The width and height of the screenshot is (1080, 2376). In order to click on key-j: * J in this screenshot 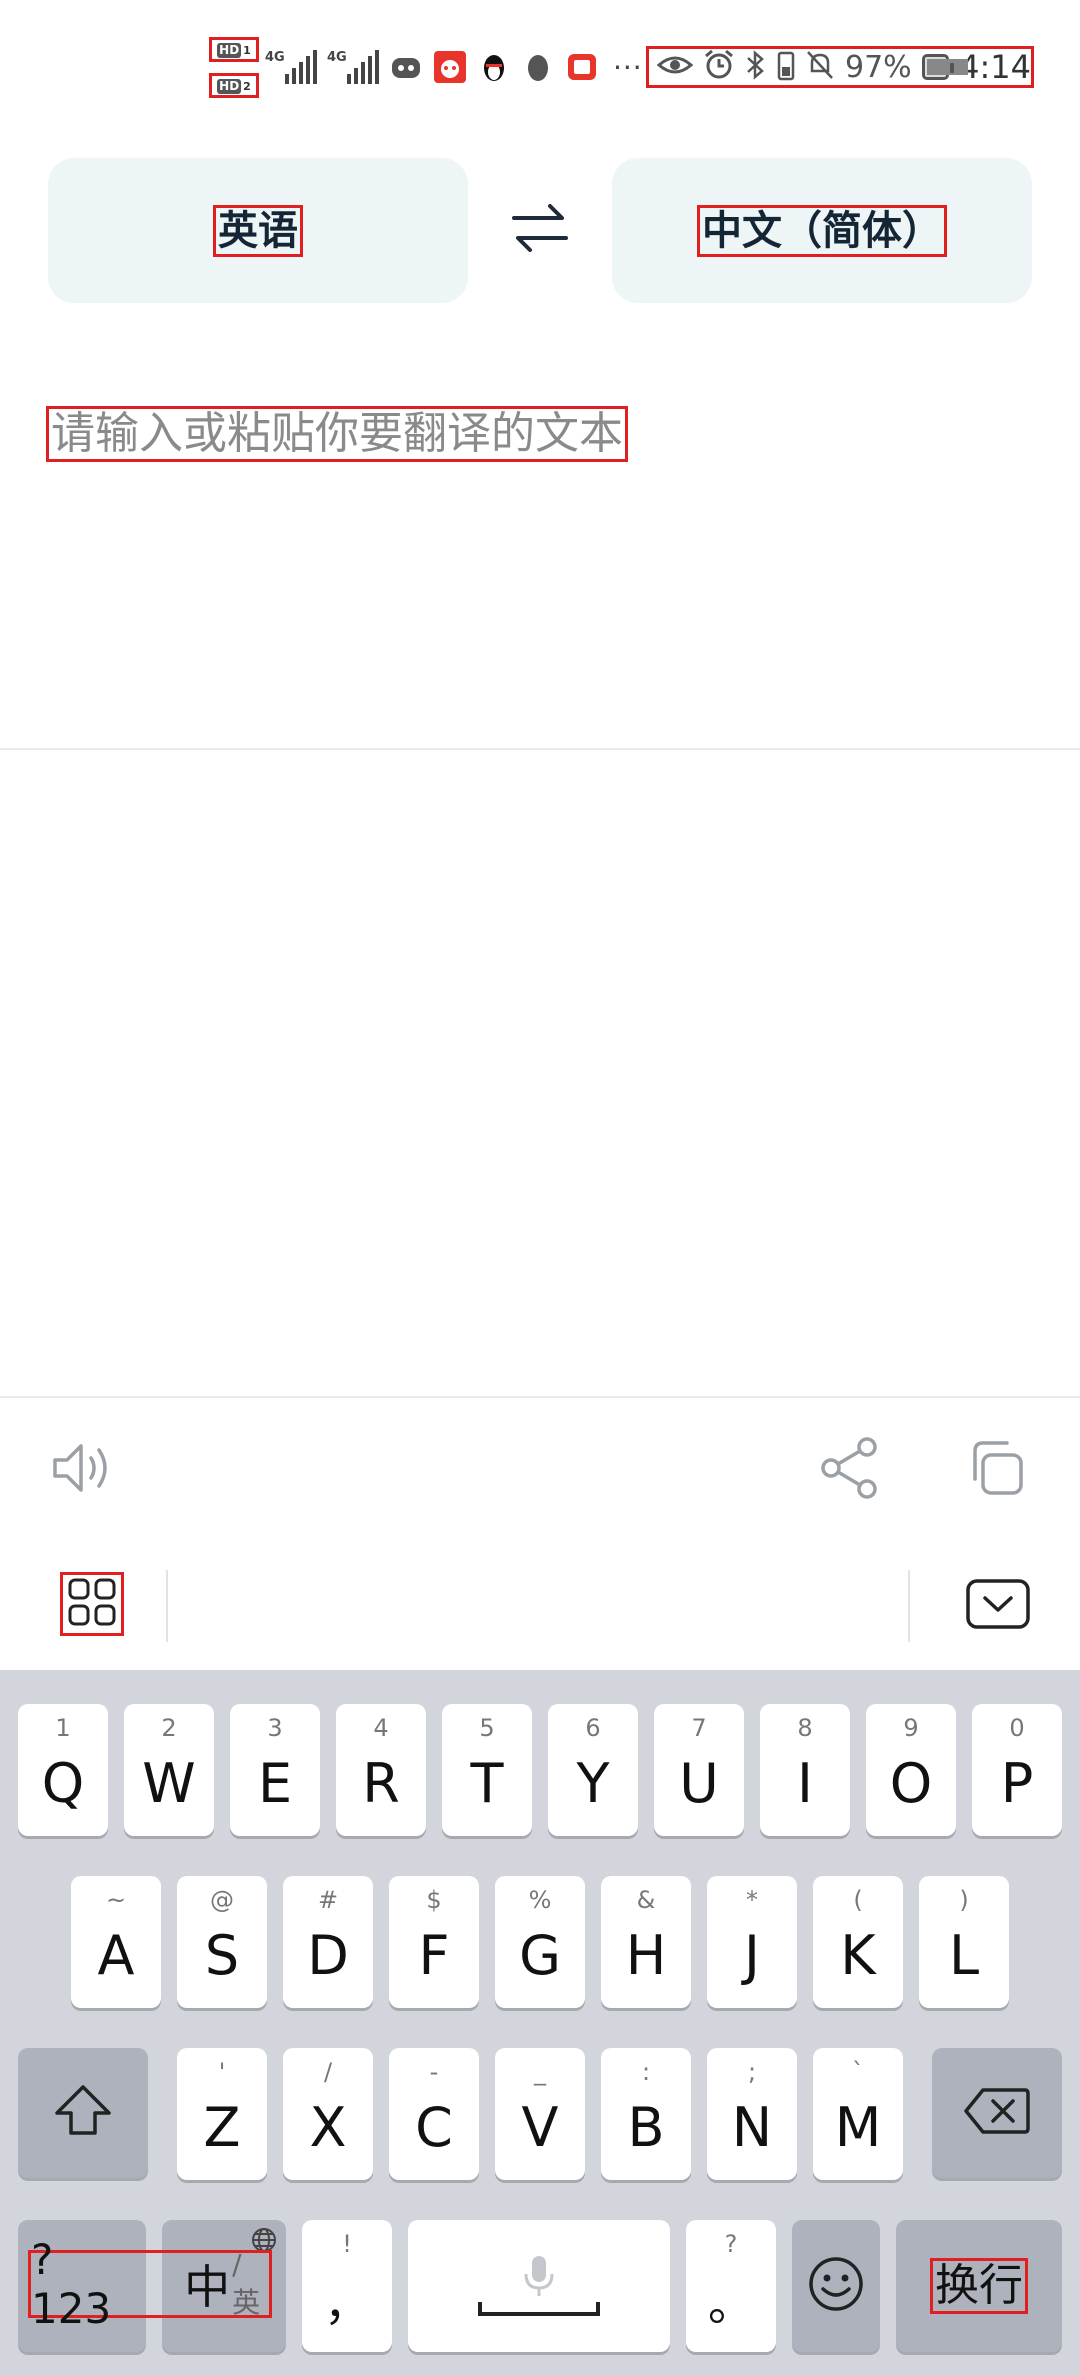, I will do `click(752, 1942)`.